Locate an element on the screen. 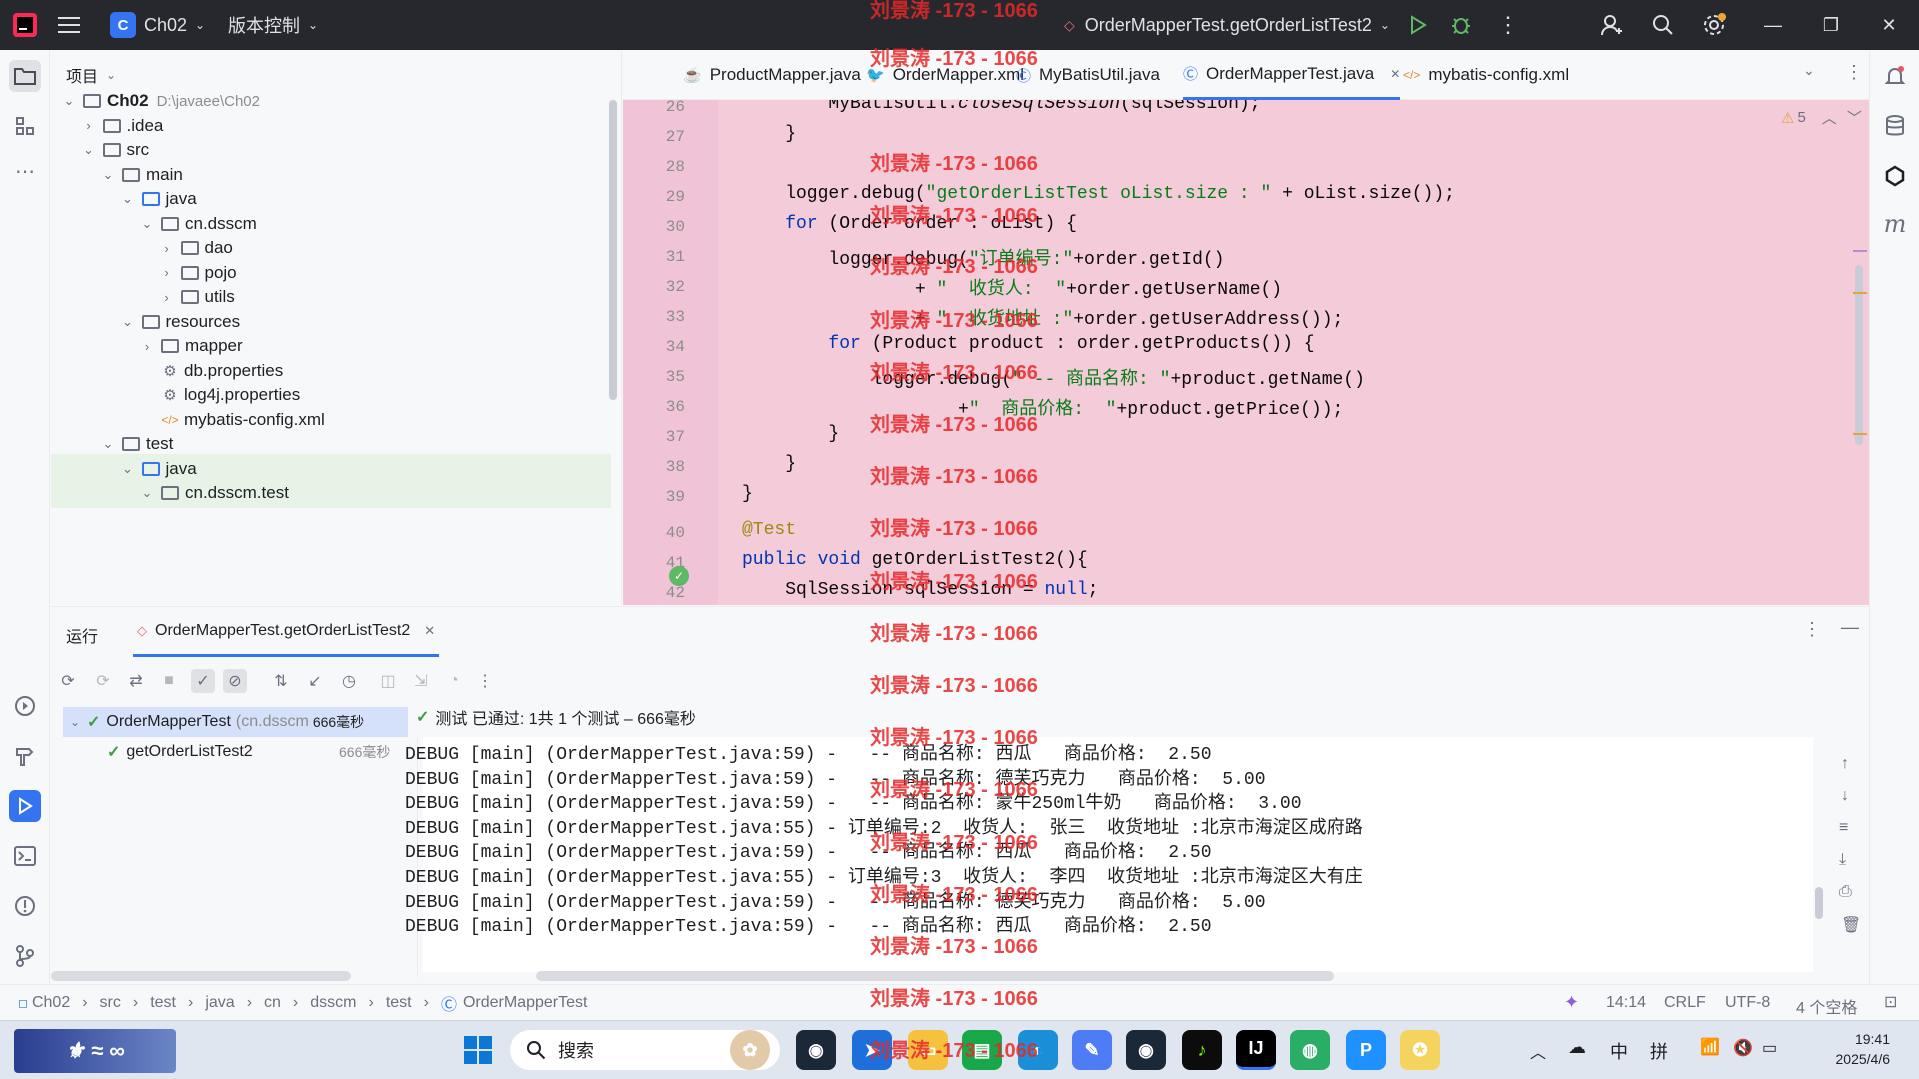 The height and width of the screenshot is (1079, 1919). line-number: 26 is located at coordinates (660, 107).